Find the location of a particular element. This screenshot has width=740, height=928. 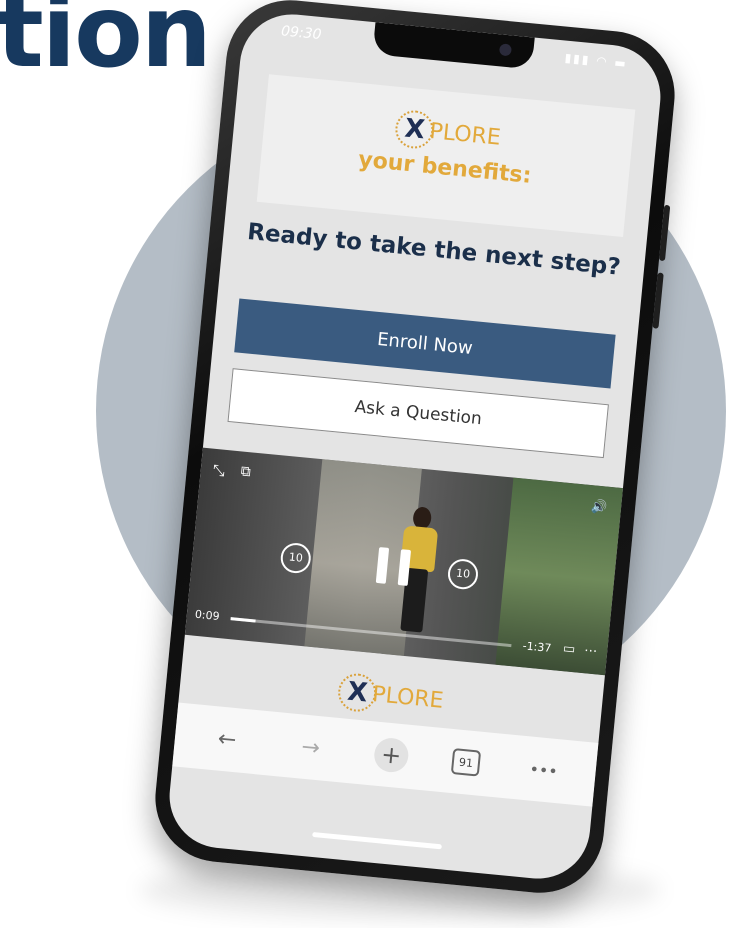

fullscreen-icon: ⤡ is located at coordinates (219, 470).